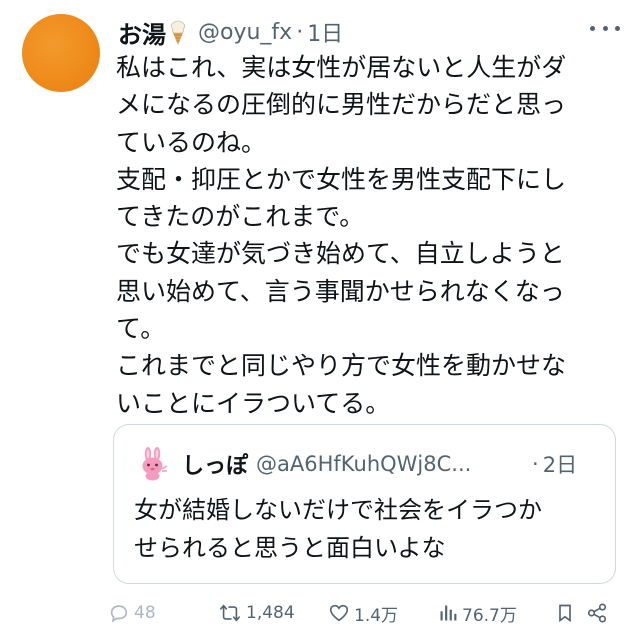 The width and height of the screenshot is (640, 633). What do you see at coordinates (61, 53) in the screenshot?
I see `author-avatar` at bounding box center [61, 53].